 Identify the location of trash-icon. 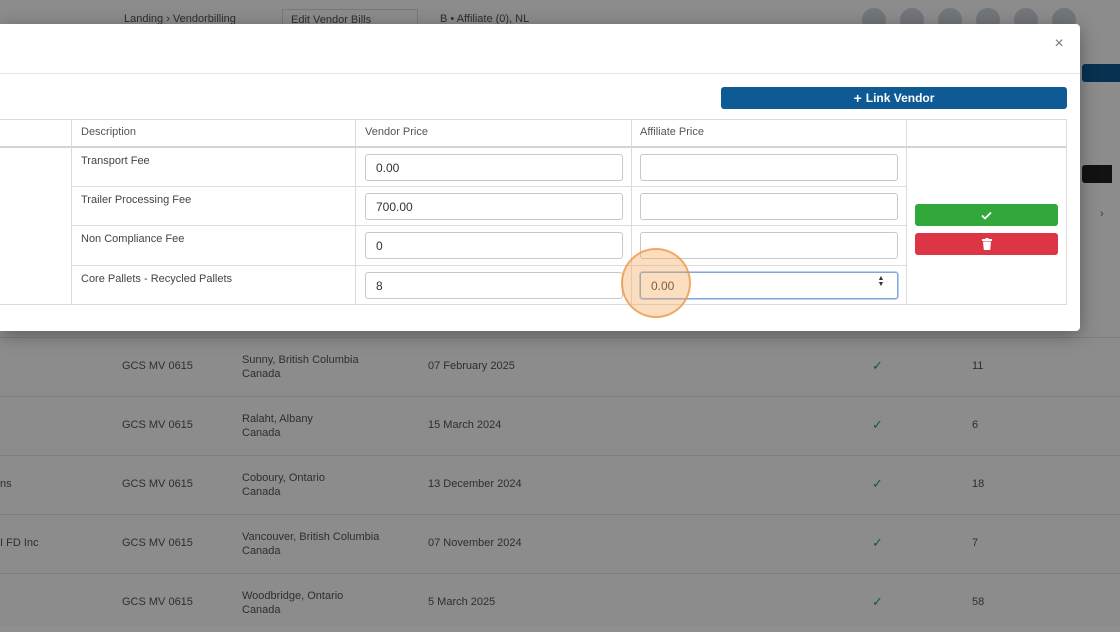
(986, 244).